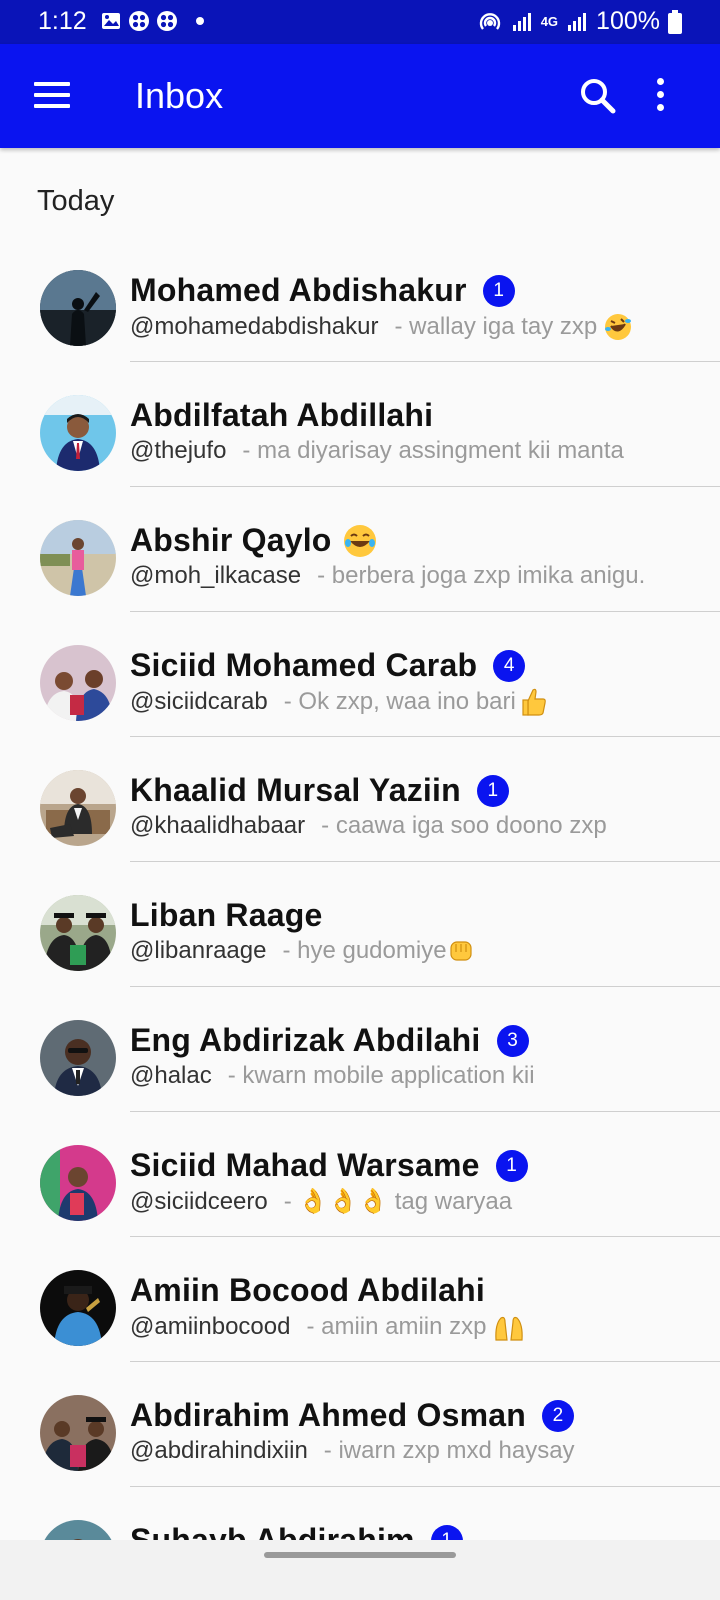  Describe the element at coordinates (399, 701) in the screenshot. I see `message-preview-text: - Ok zxp, waa ino bari` at that location.